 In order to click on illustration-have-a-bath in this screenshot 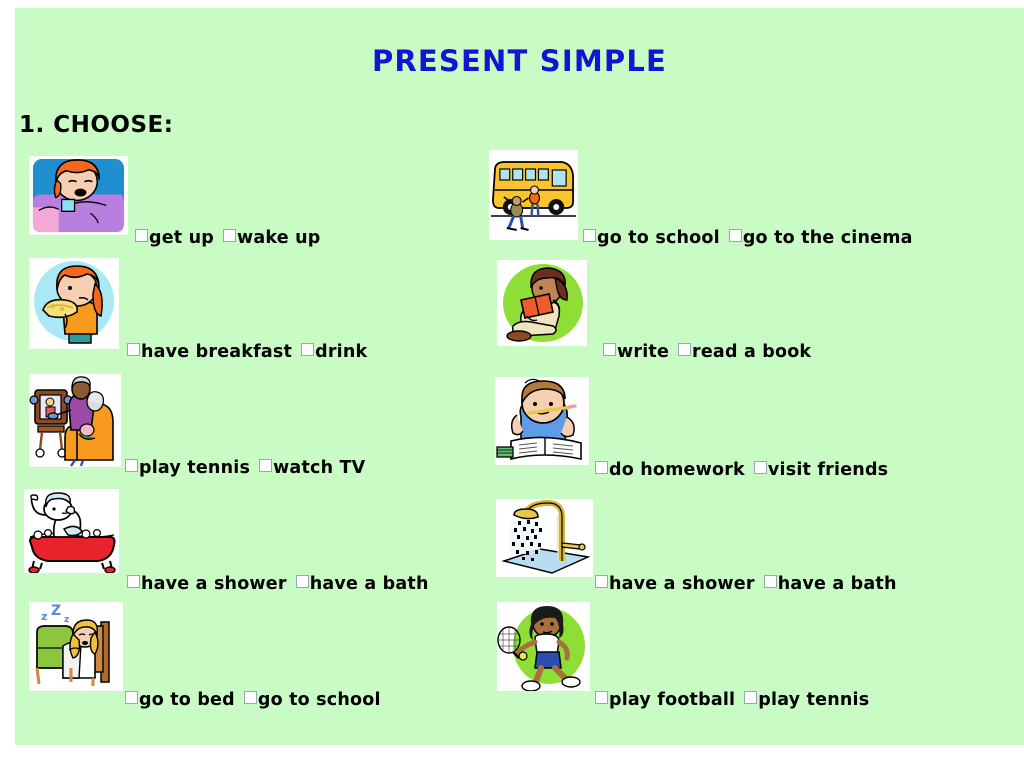, I will do `click(71, 531)`.